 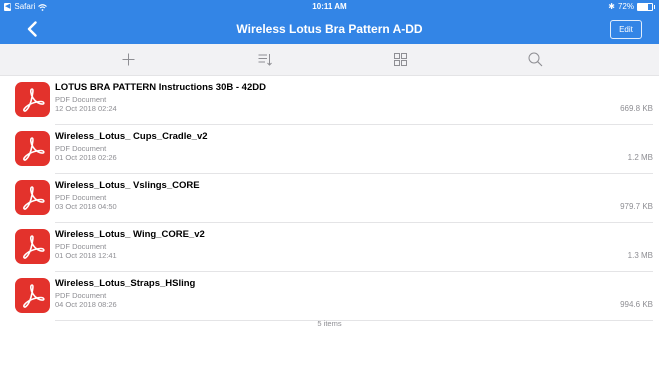 What do you see at coordinates (86, 157) in the screenshot?
I see `file-date: 01 Oct 2018 02:26` at bounding box center [86, 157].